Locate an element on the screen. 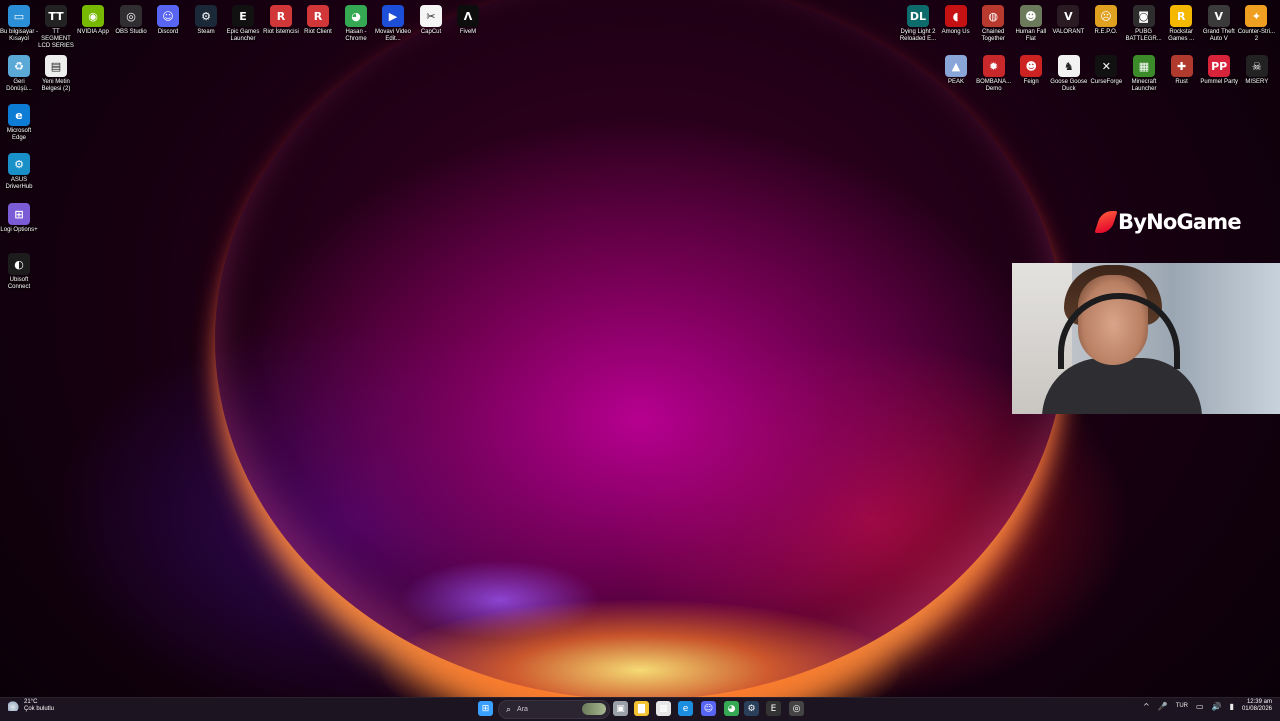  desktop-shortcut: V VALORANT is located at coordinates (1068, 20).